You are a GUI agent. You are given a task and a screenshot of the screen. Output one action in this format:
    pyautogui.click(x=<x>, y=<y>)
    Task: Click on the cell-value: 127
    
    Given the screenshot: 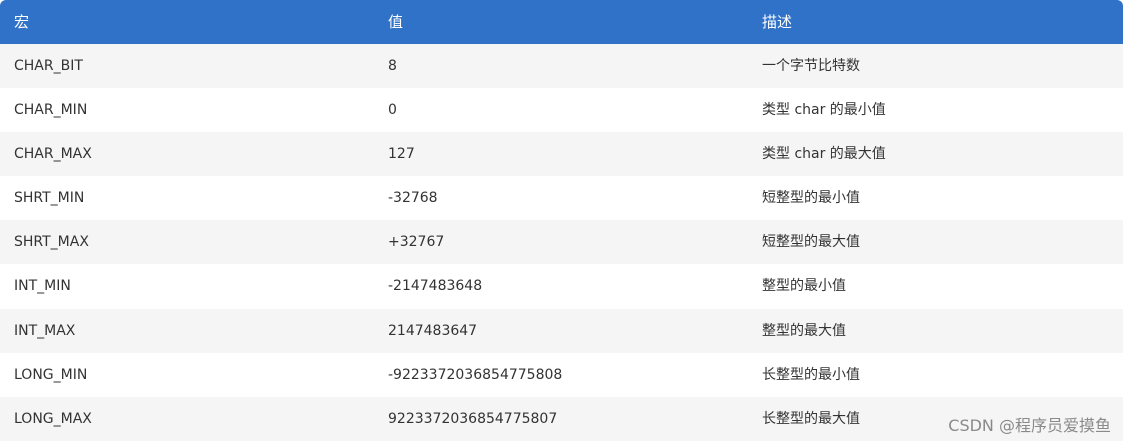 What is the action you would take?
    pyautogui.click(x=401, y=154)
    